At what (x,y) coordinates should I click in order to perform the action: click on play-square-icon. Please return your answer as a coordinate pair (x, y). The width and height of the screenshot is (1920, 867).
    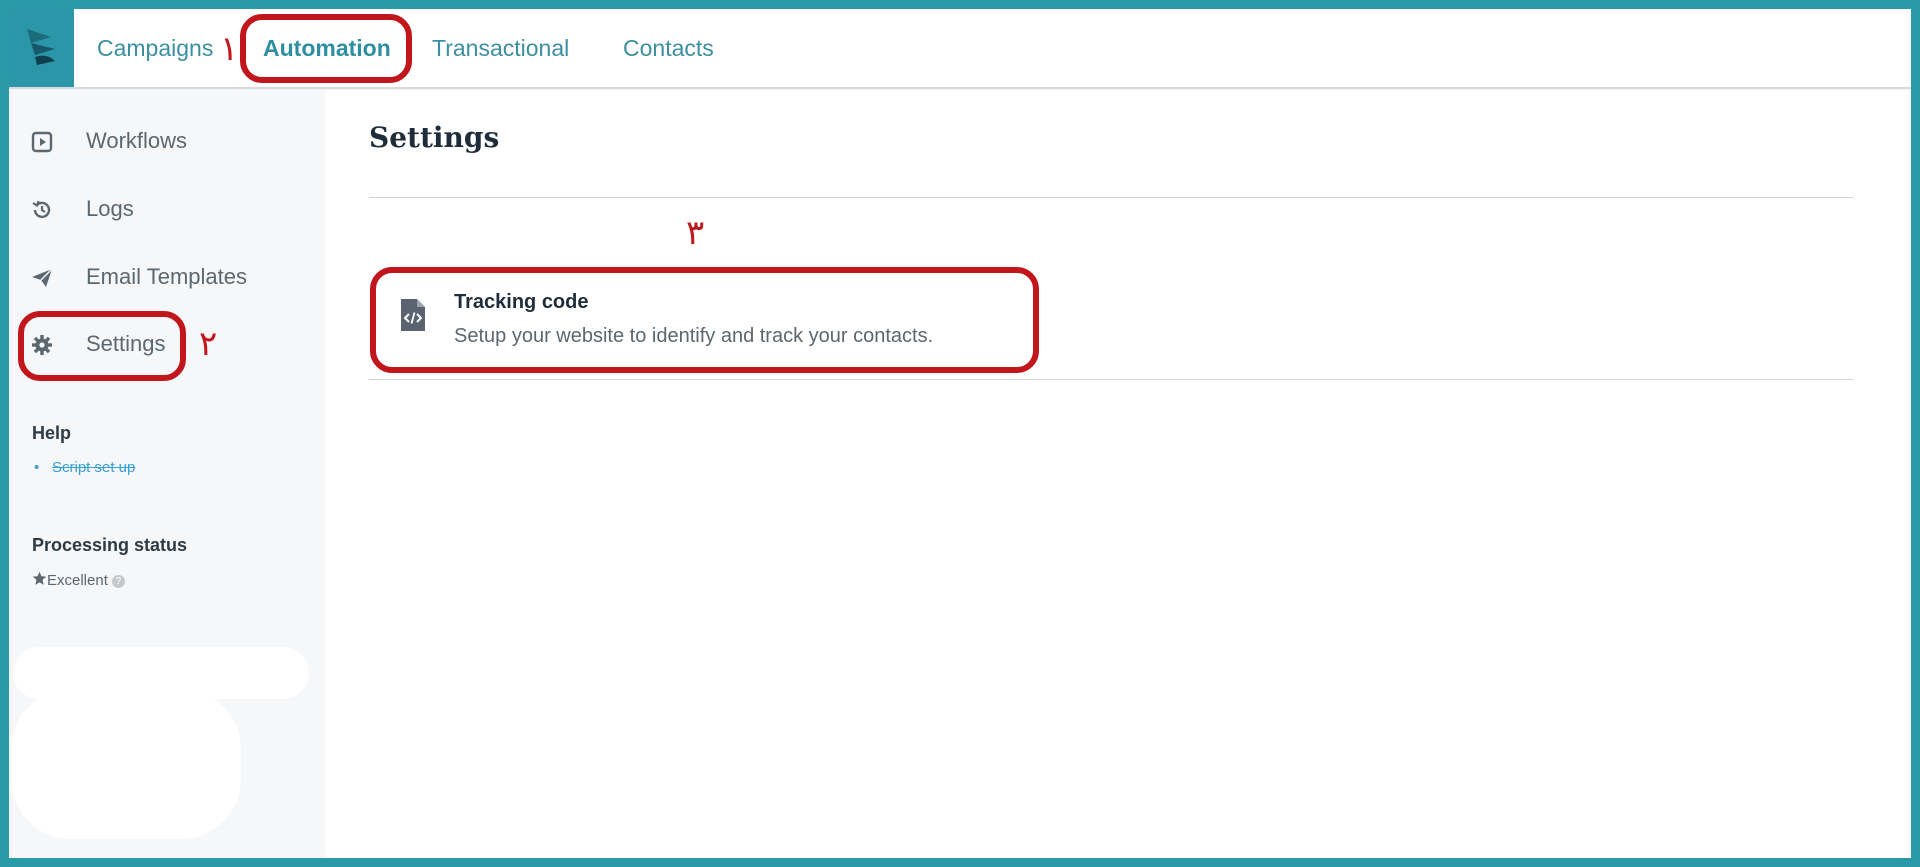
    Looking at the image, I should click on (42, 142).